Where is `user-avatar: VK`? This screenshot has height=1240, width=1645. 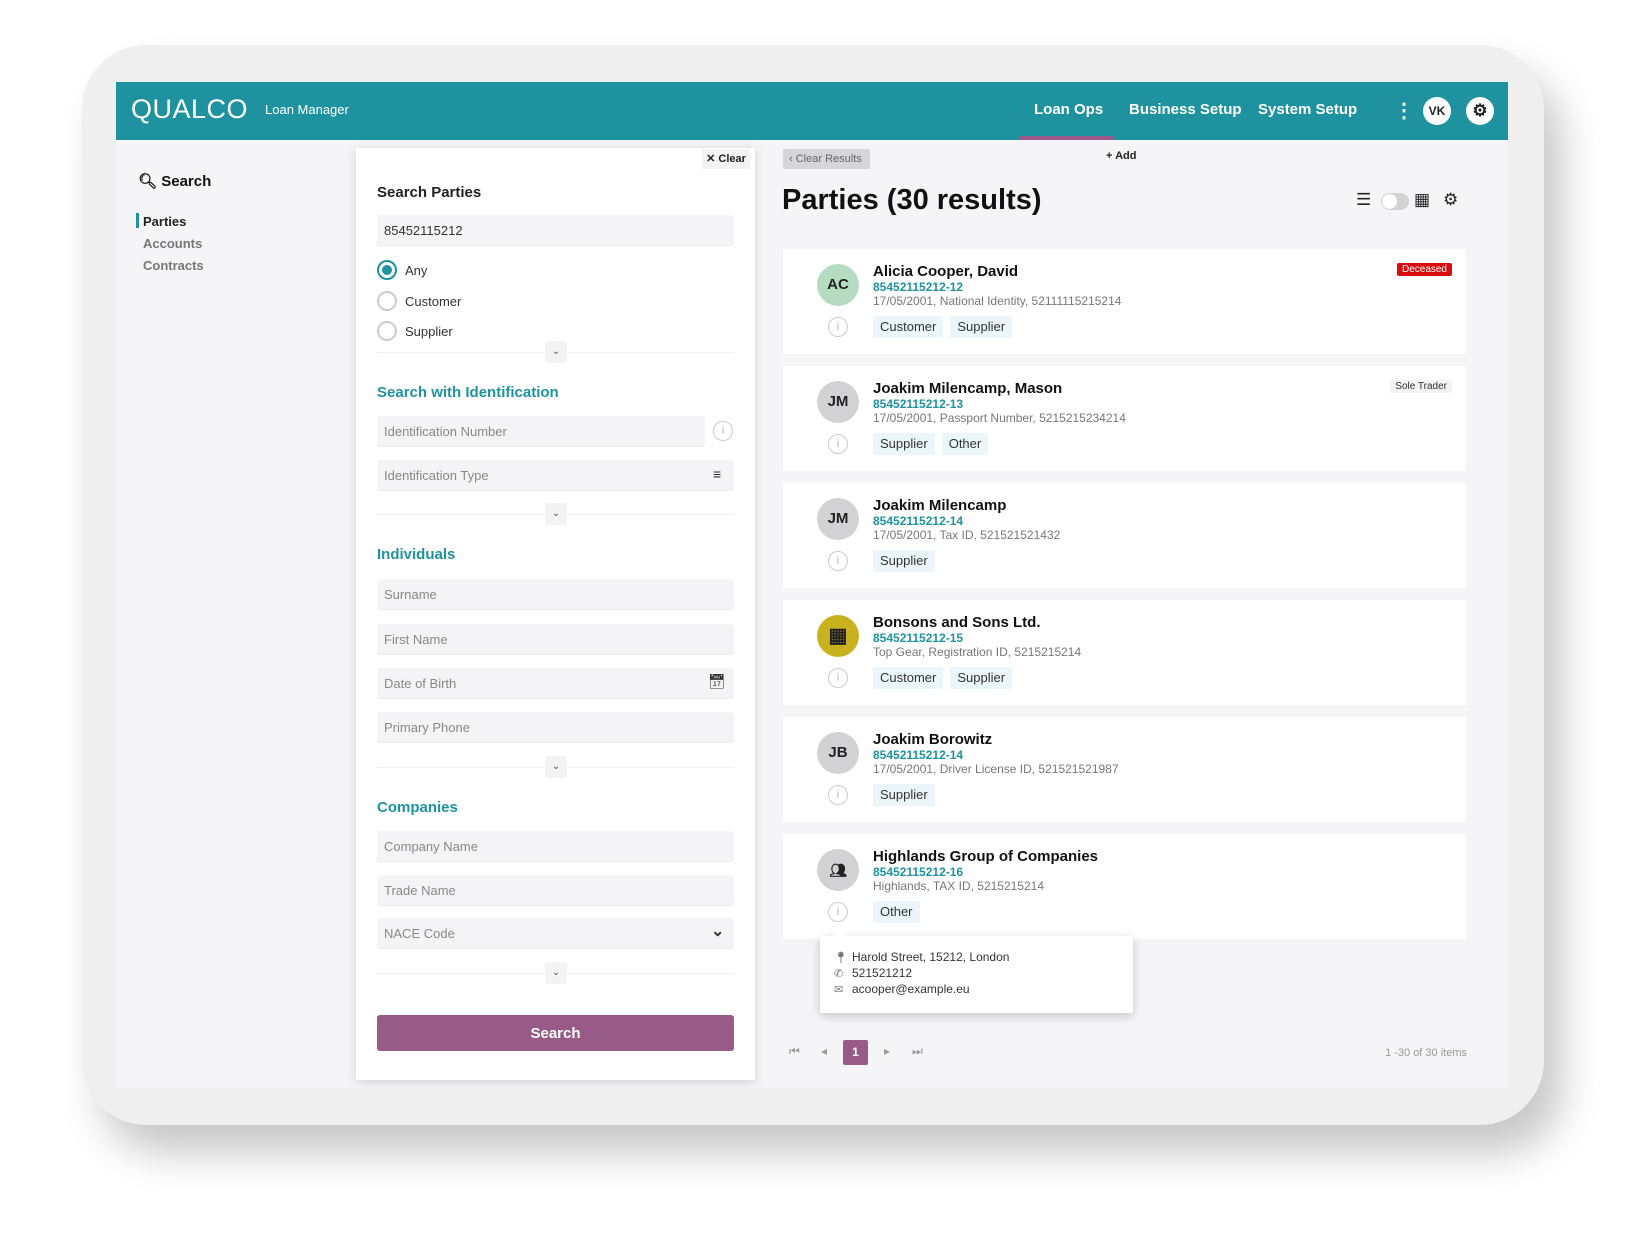 user-avatar: VK is located at coordinates (1437, 111).